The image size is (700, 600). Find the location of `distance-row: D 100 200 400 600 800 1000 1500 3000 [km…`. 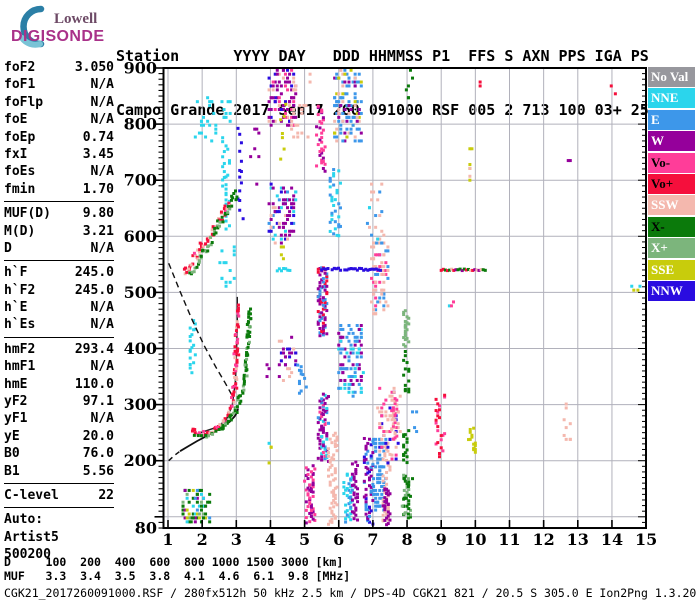

distance-row: D 100 200 400 600 800 1000 1500 3000 [km… is located at coordinates (174, 562).